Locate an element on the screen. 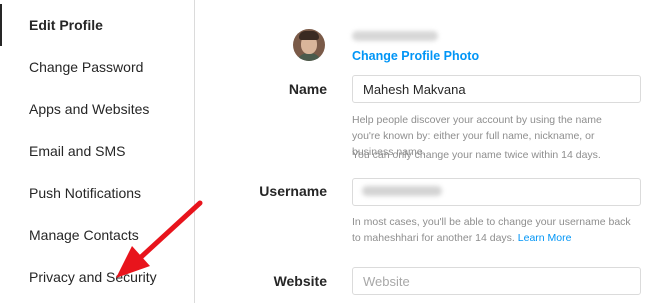  name-label: Name is located at coordinates (307, 89).